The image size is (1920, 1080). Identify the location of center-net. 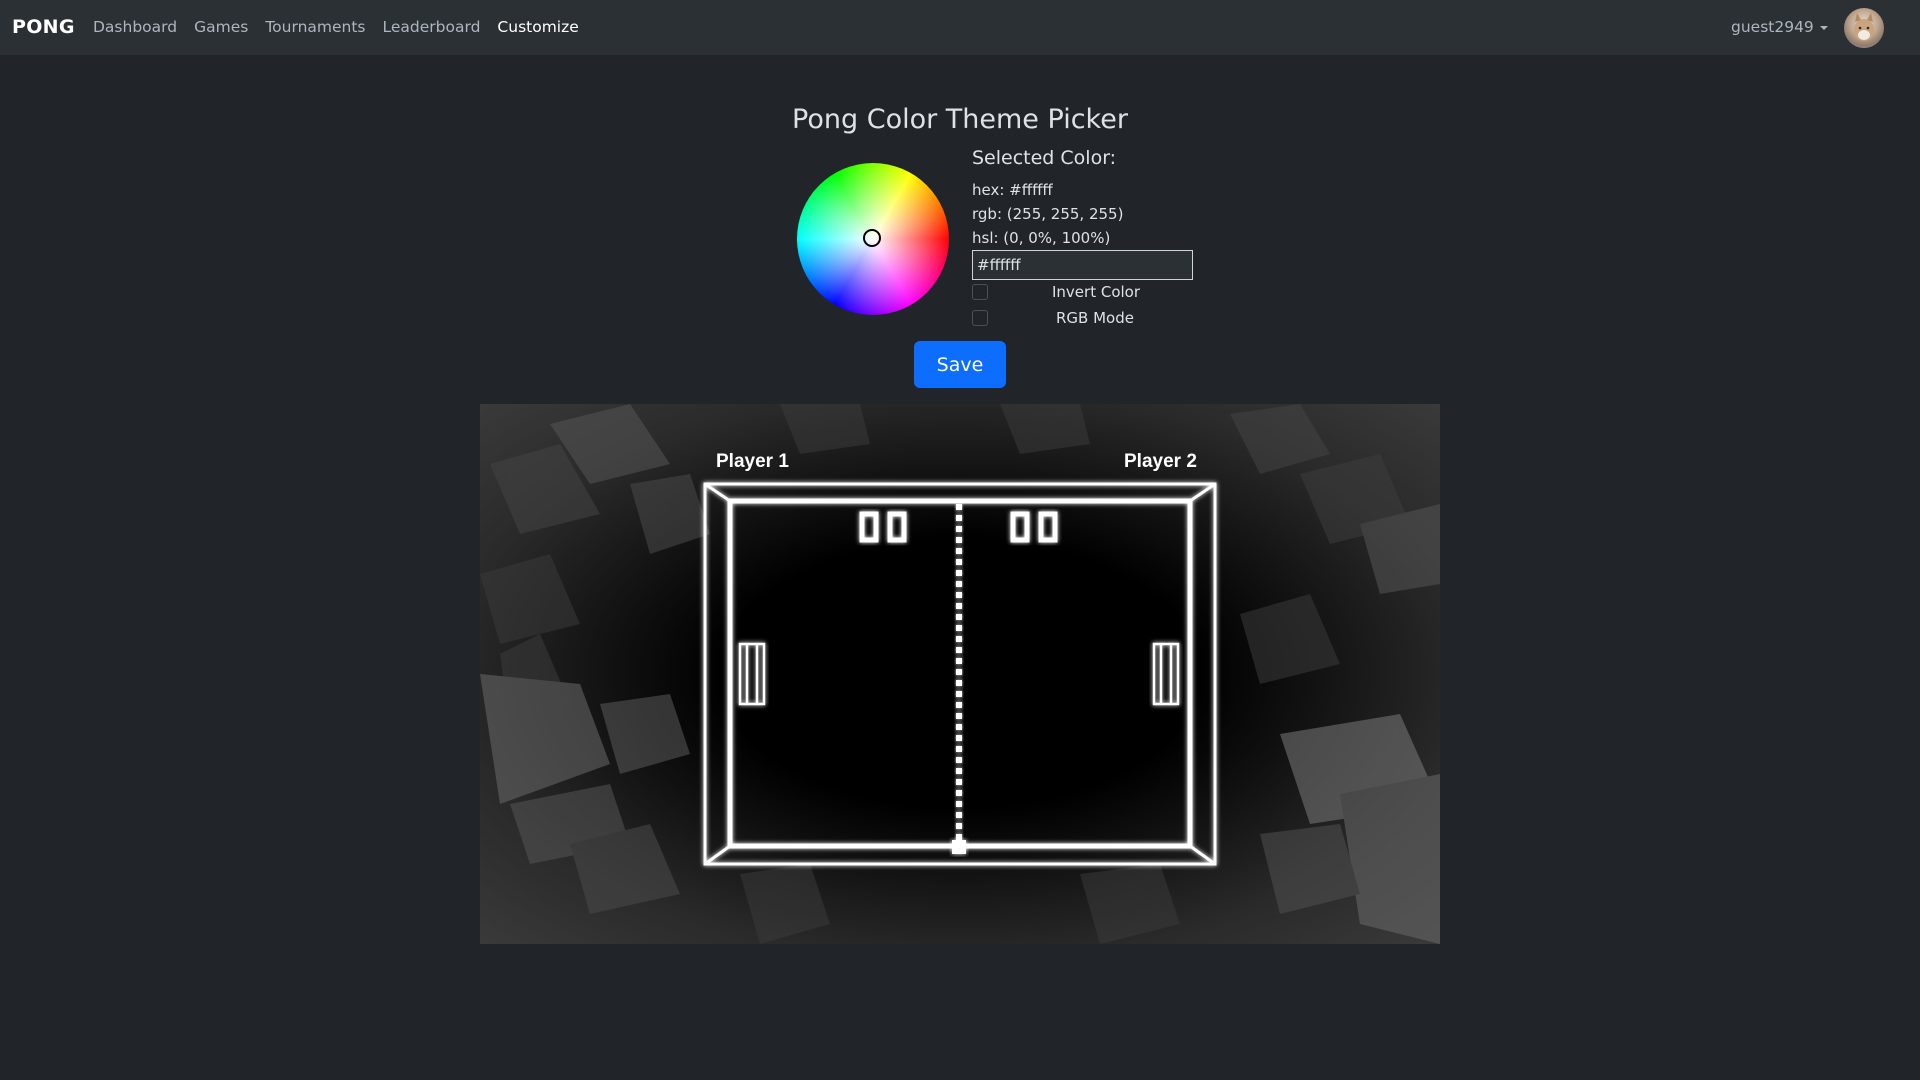
(959, 672).